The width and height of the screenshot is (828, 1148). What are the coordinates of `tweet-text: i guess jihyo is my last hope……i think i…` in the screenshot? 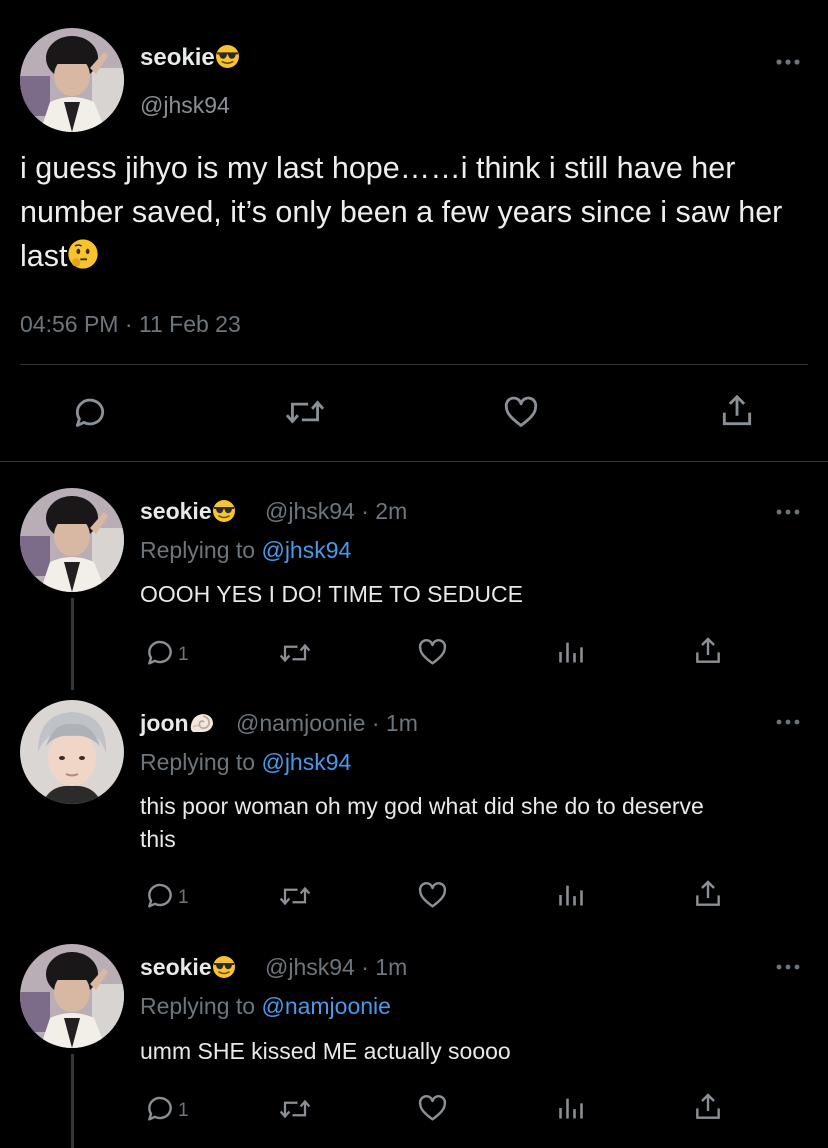 It's located at (401, 212).